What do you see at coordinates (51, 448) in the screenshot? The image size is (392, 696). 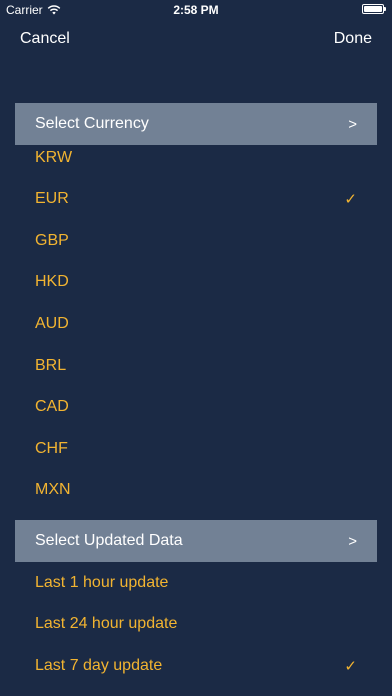 I see `currency-item-label: CHF` at bounding box center [51, 448].